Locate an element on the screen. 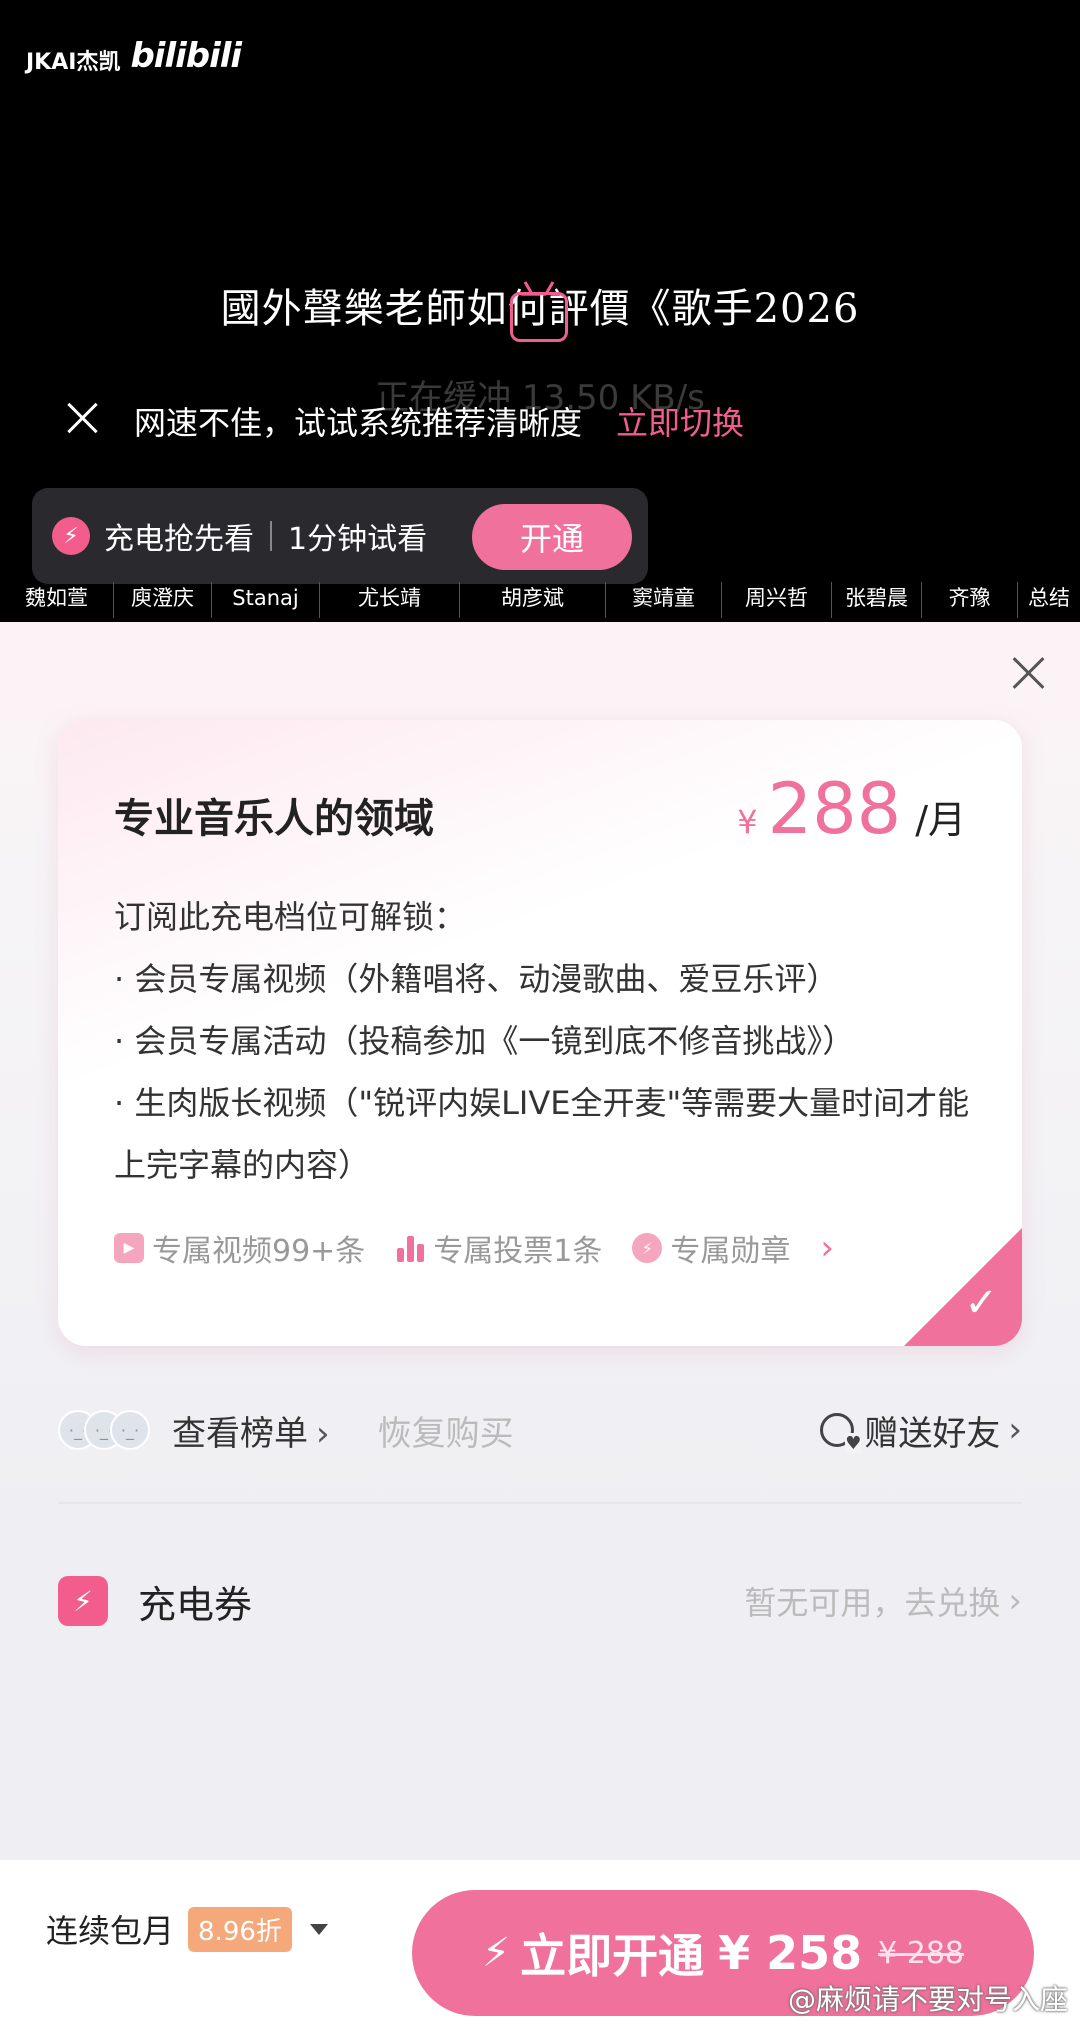  perk-list: ▶ 专属视频99+条 专属投票1条 ⚡ 专属勋章 › is located at coordinates (474, 1248).